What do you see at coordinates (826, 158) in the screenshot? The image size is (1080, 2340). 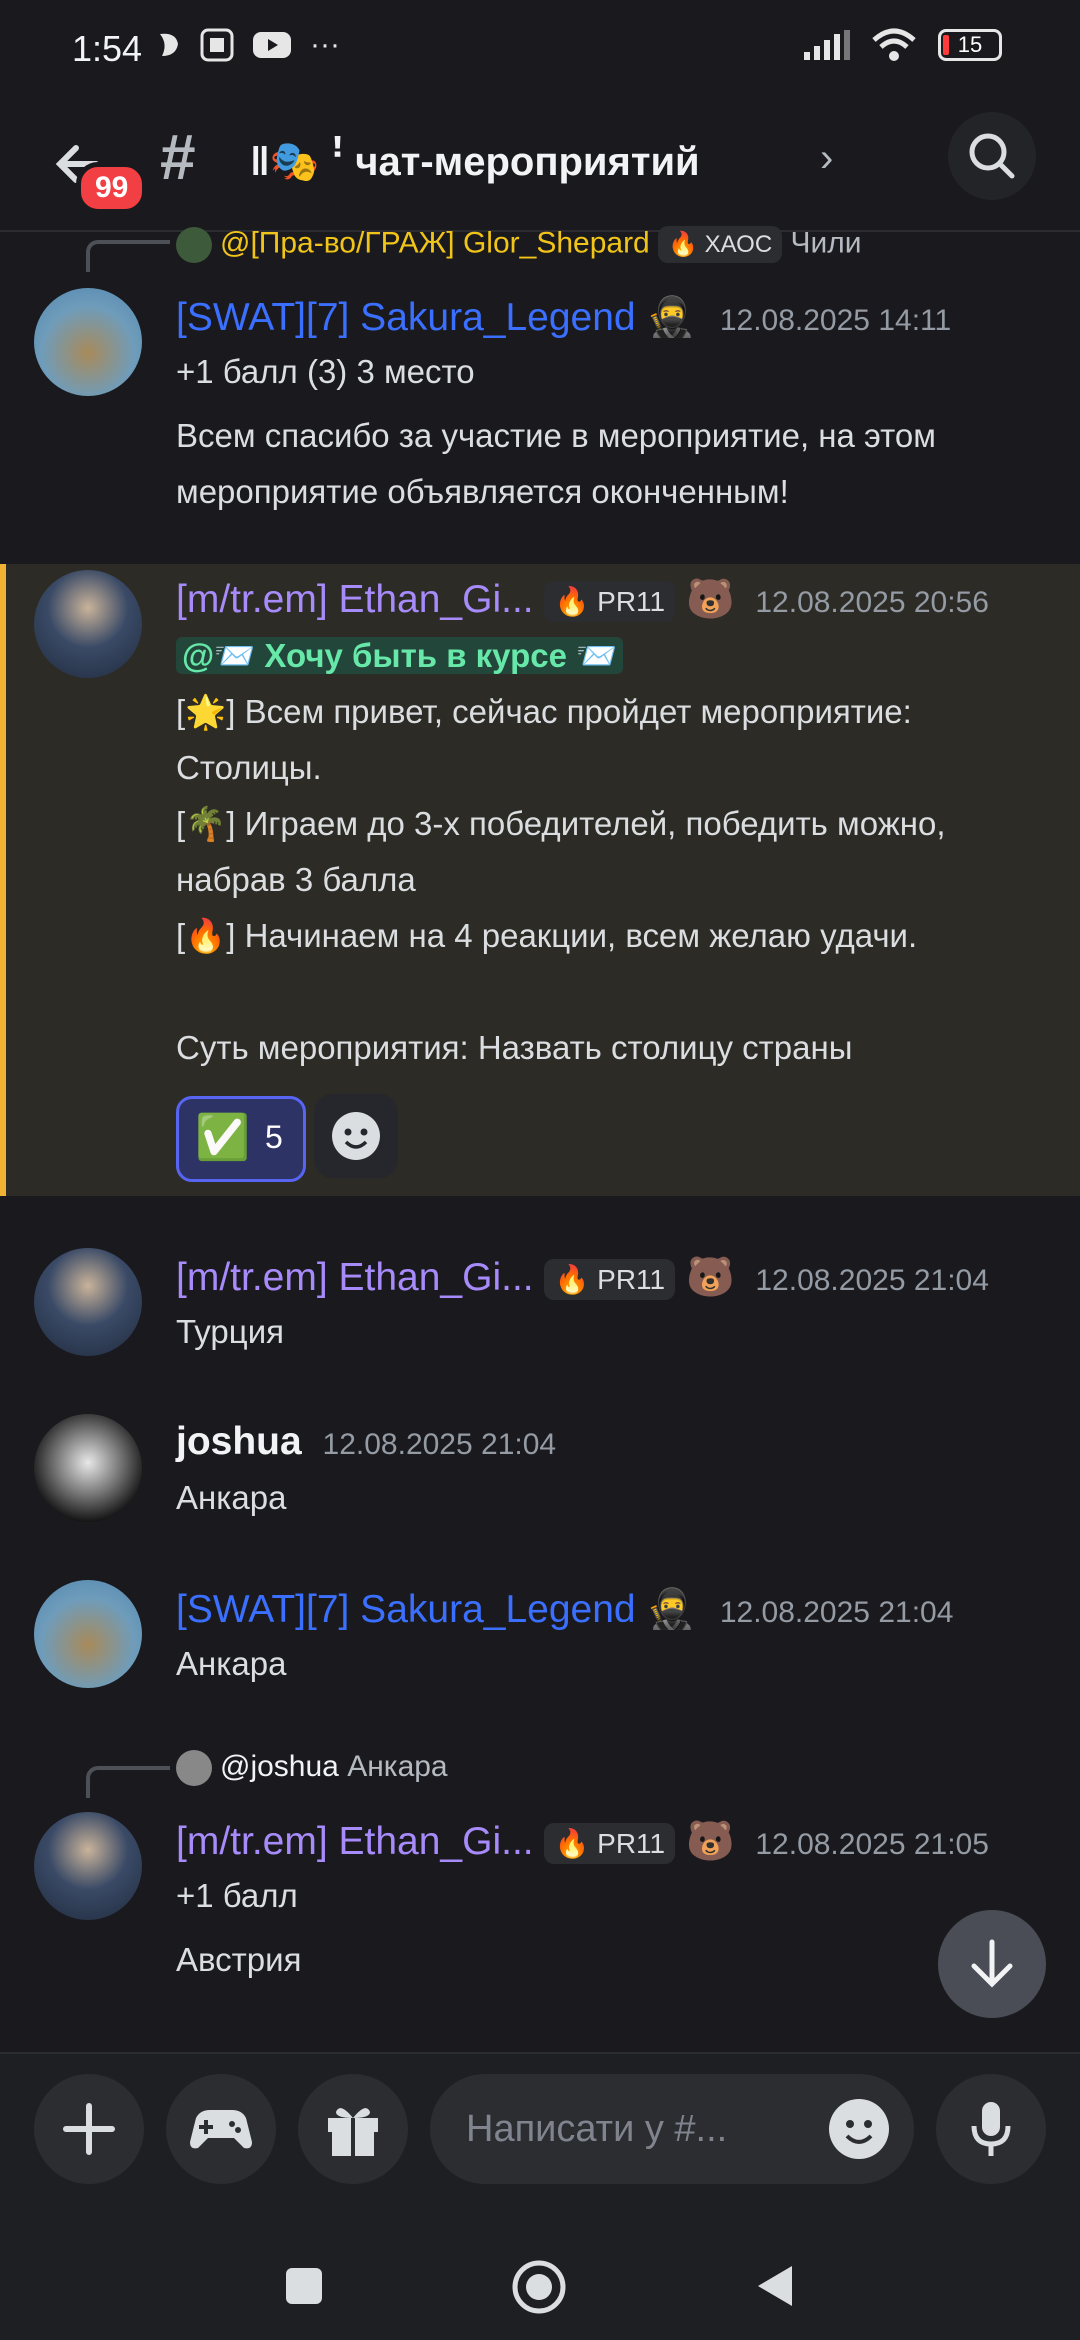 I see `chevron-right-icon: ›` at bounding box center [826, 158].